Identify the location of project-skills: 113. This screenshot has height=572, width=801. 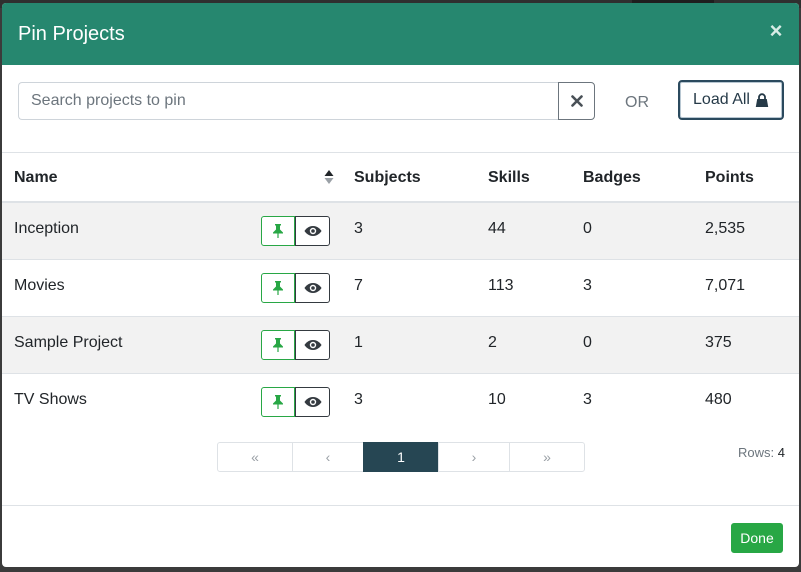
(501, 285).